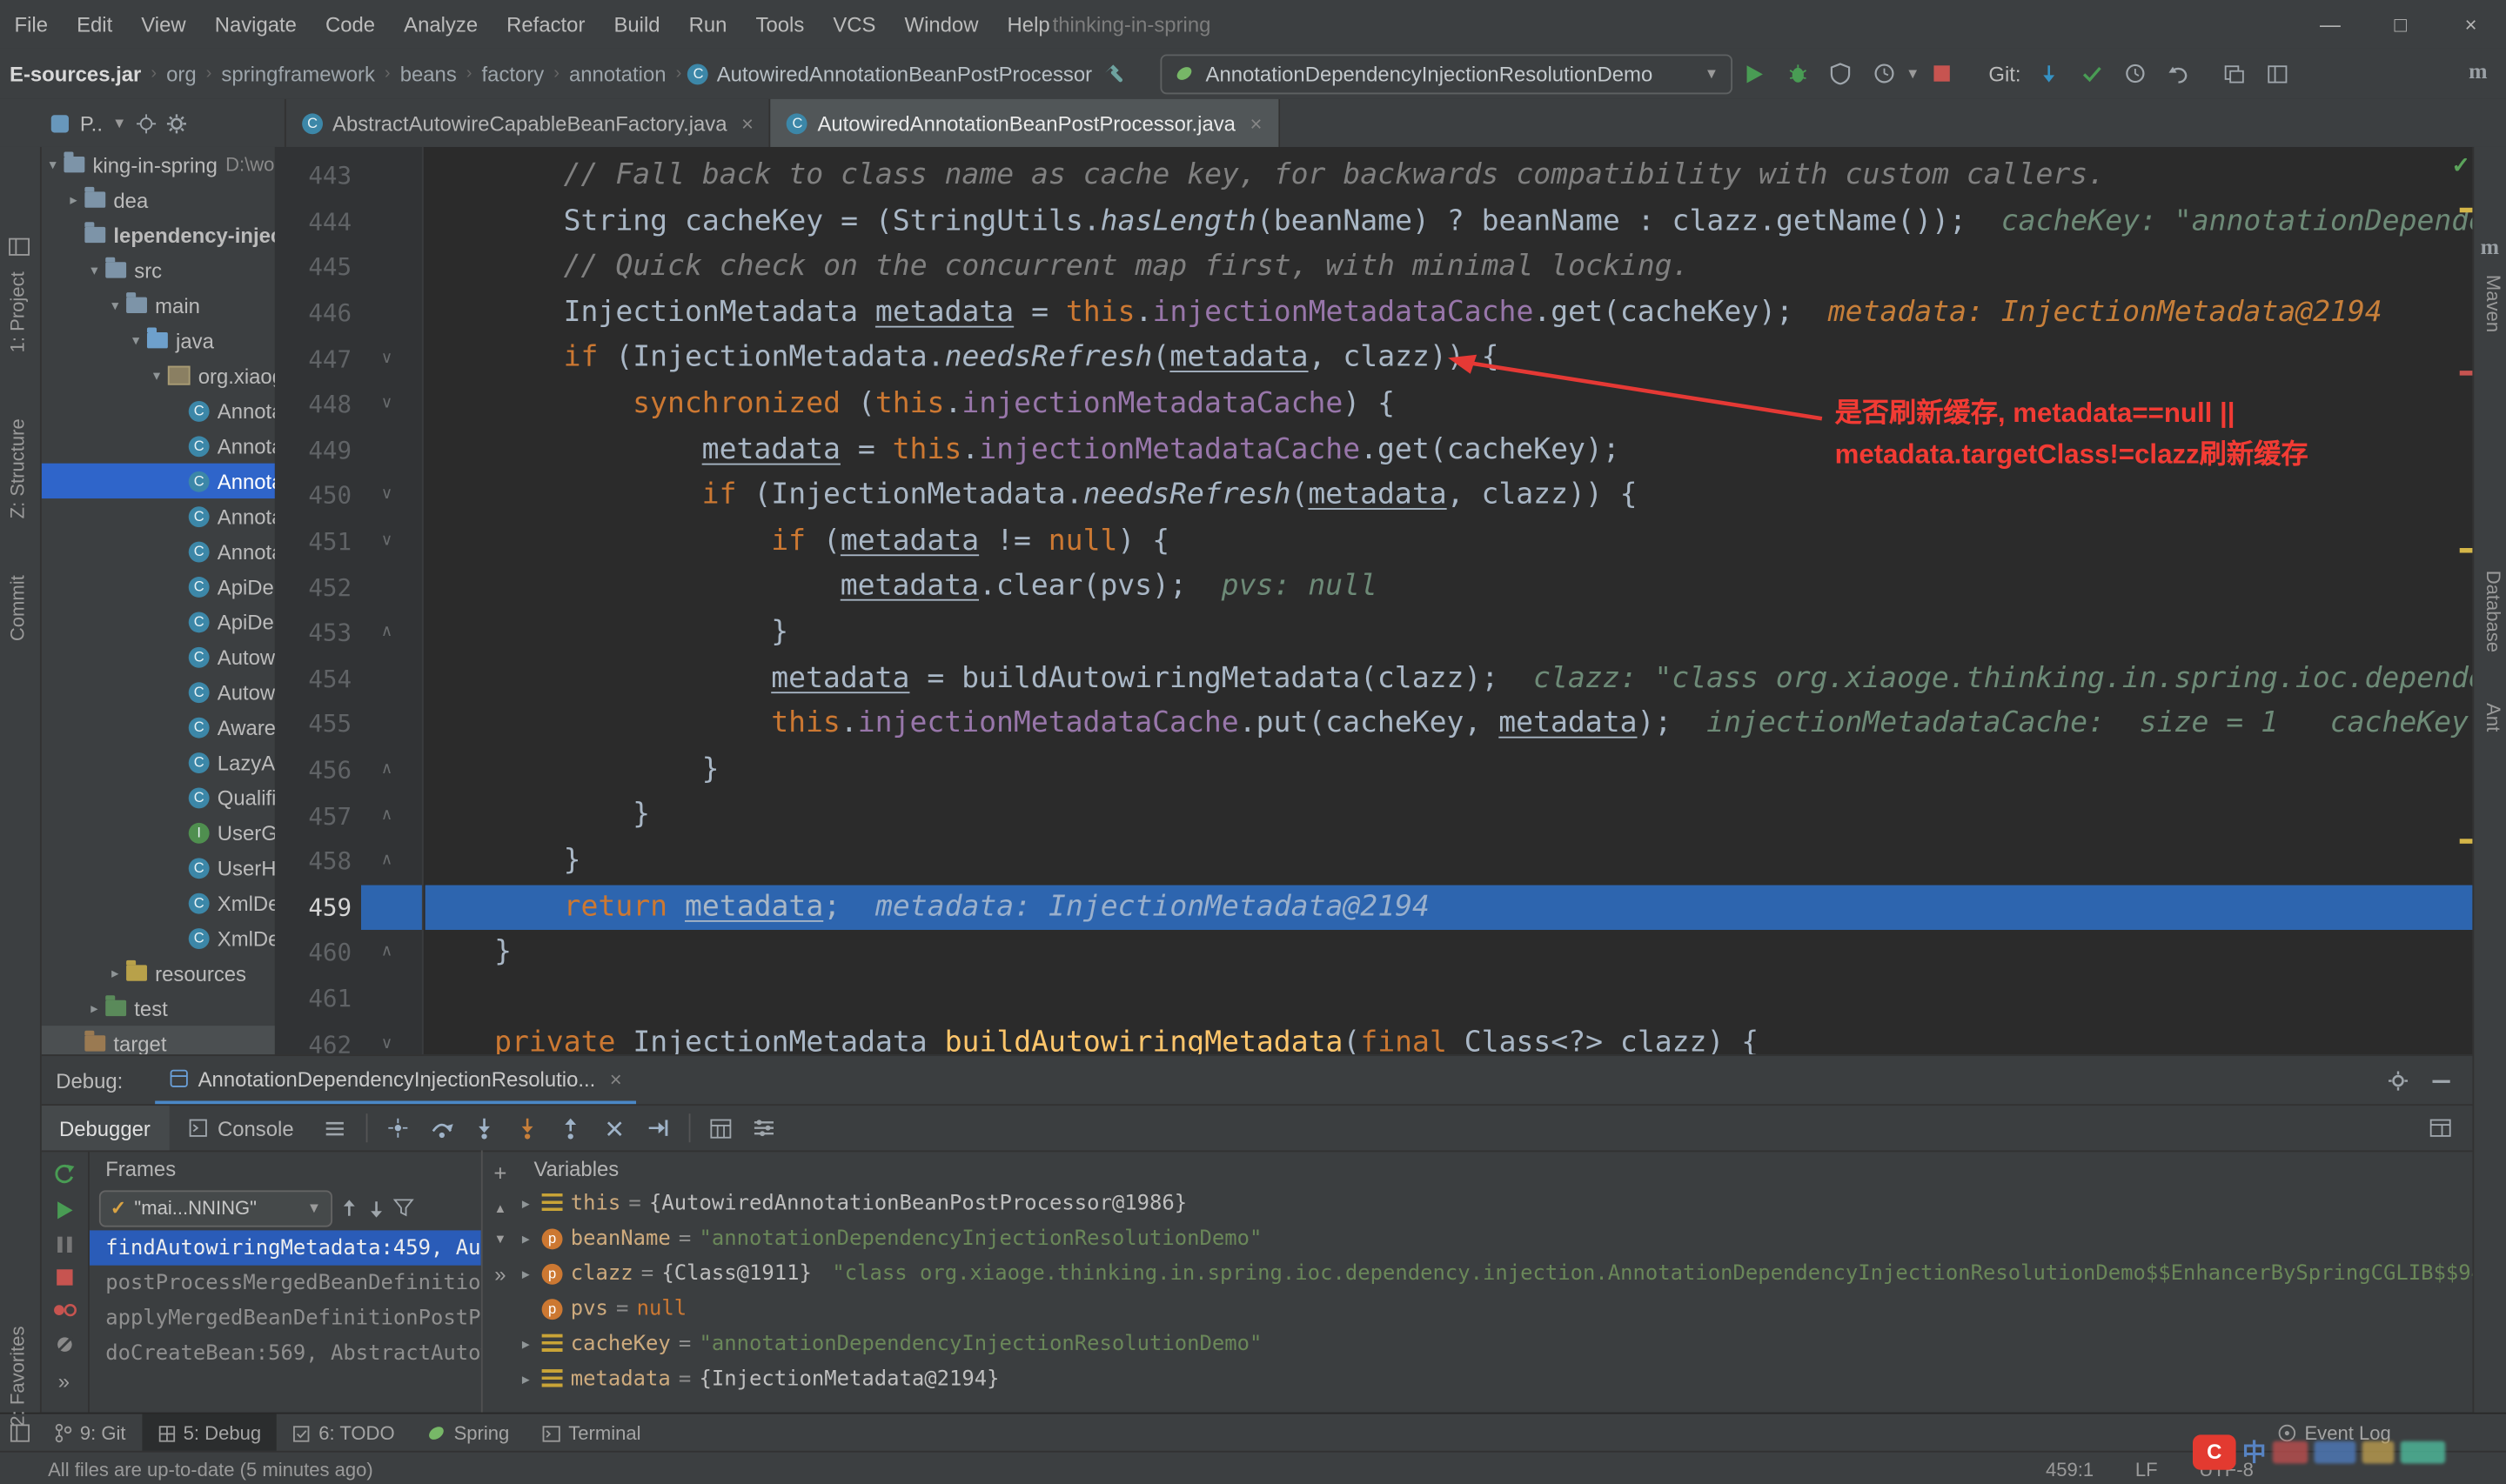 This screenshot has width=2506, height=1484. Describe the element at coordinates (2398, 1080) in the screenshot. I see `gear-icon` at that location.